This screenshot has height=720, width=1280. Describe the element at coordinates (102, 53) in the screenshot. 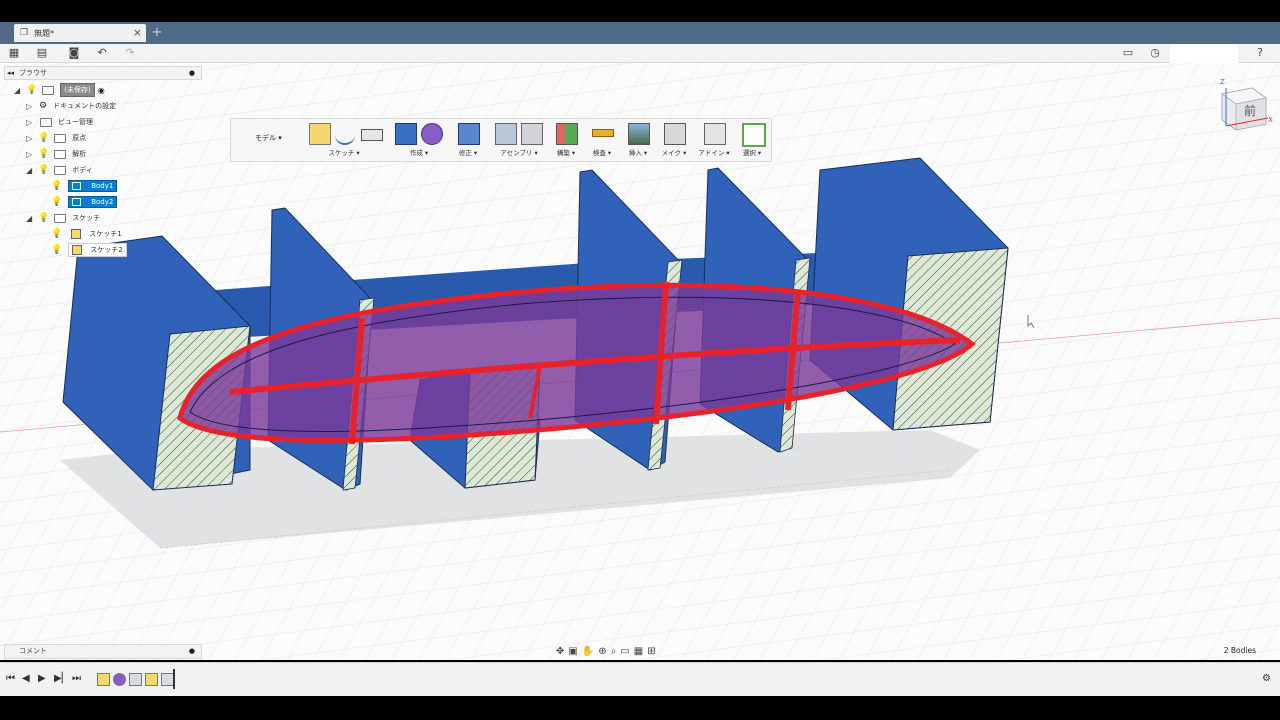

I see `undo-icon: ↶` at that location.